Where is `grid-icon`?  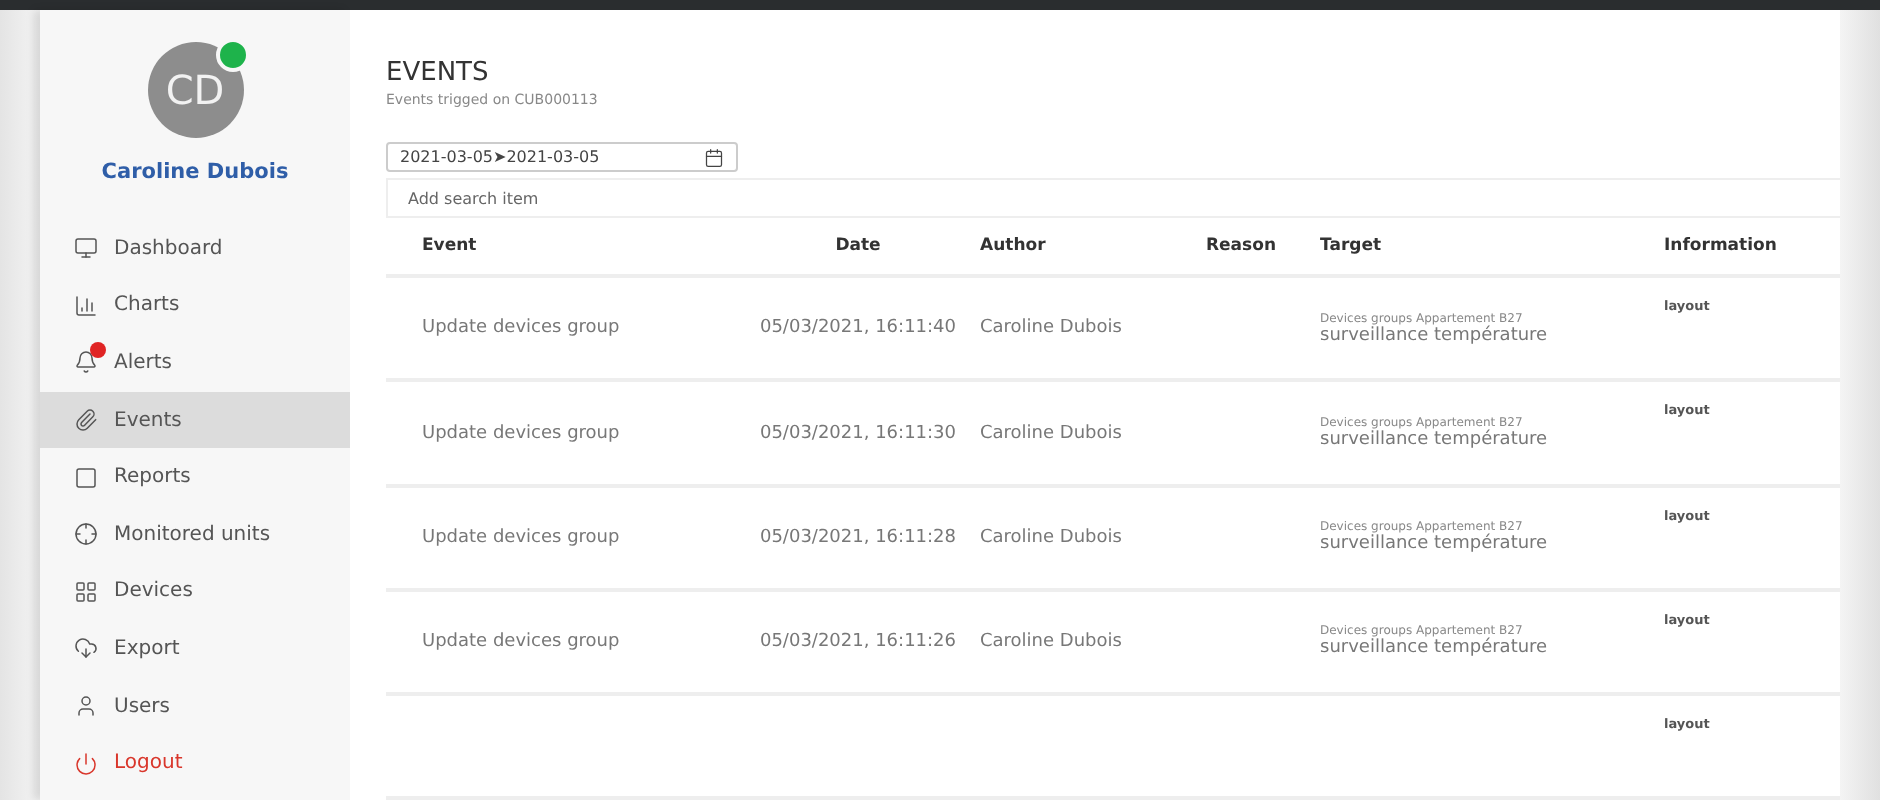
grid-icon is located at coordinates (86, 591).